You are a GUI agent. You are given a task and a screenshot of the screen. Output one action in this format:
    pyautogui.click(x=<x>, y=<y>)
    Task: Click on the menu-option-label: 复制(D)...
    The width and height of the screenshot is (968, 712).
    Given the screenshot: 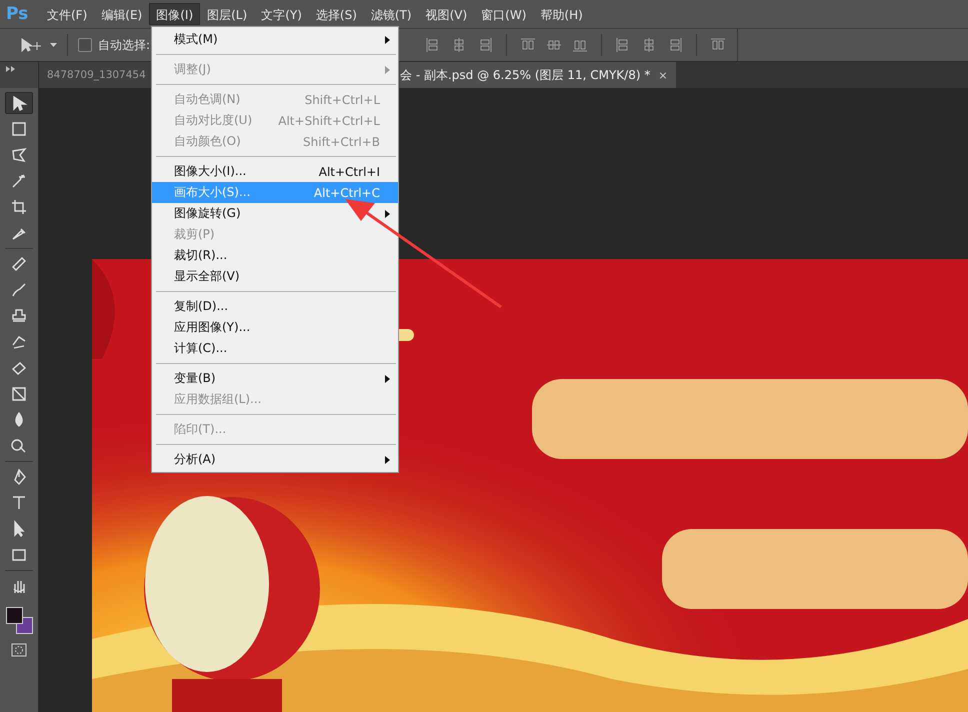 What is the action you would take?
    pyautogui.click(x=202, y=306)
    